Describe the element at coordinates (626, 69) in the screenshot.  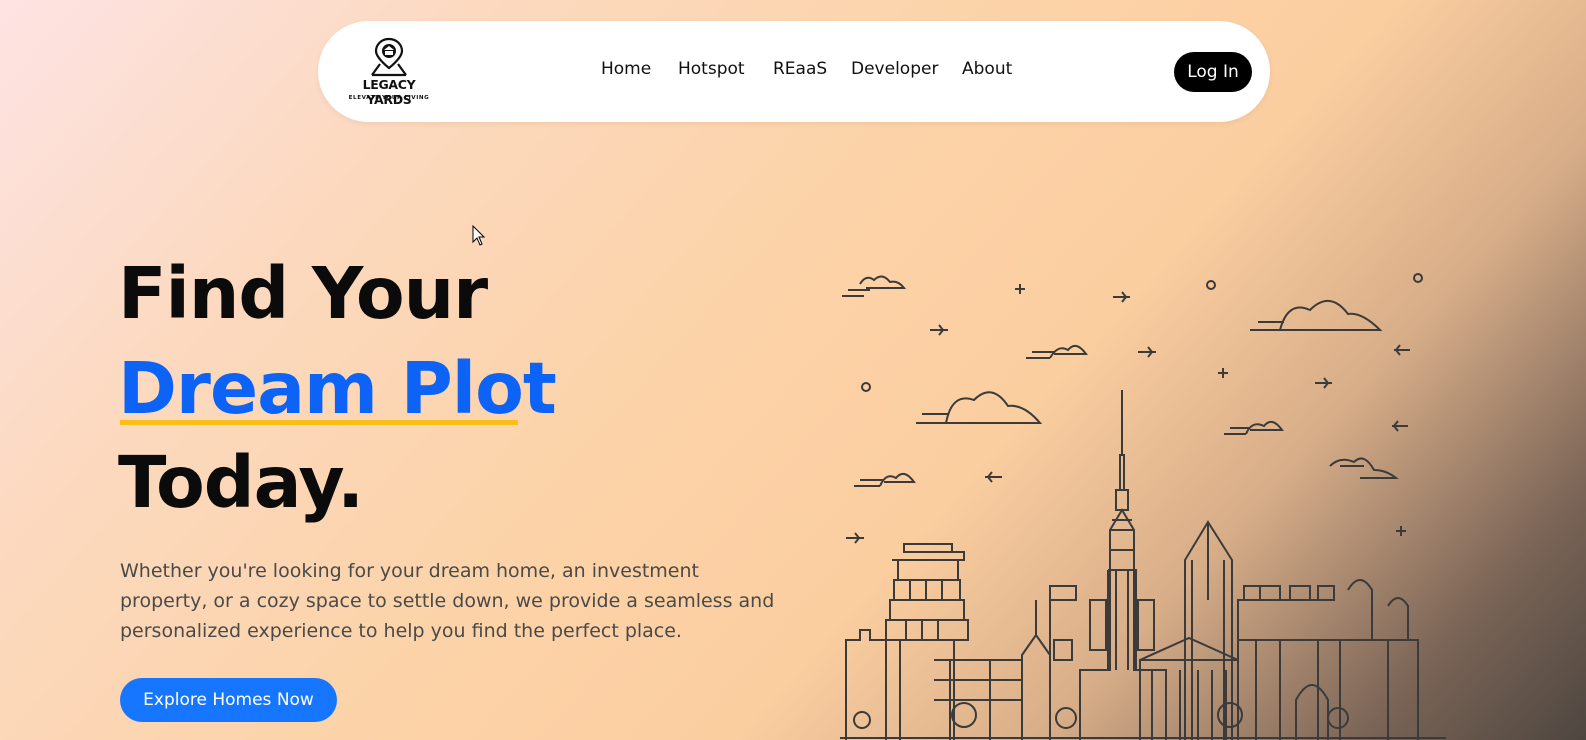
I see `nav-item-home: Home` at that location.